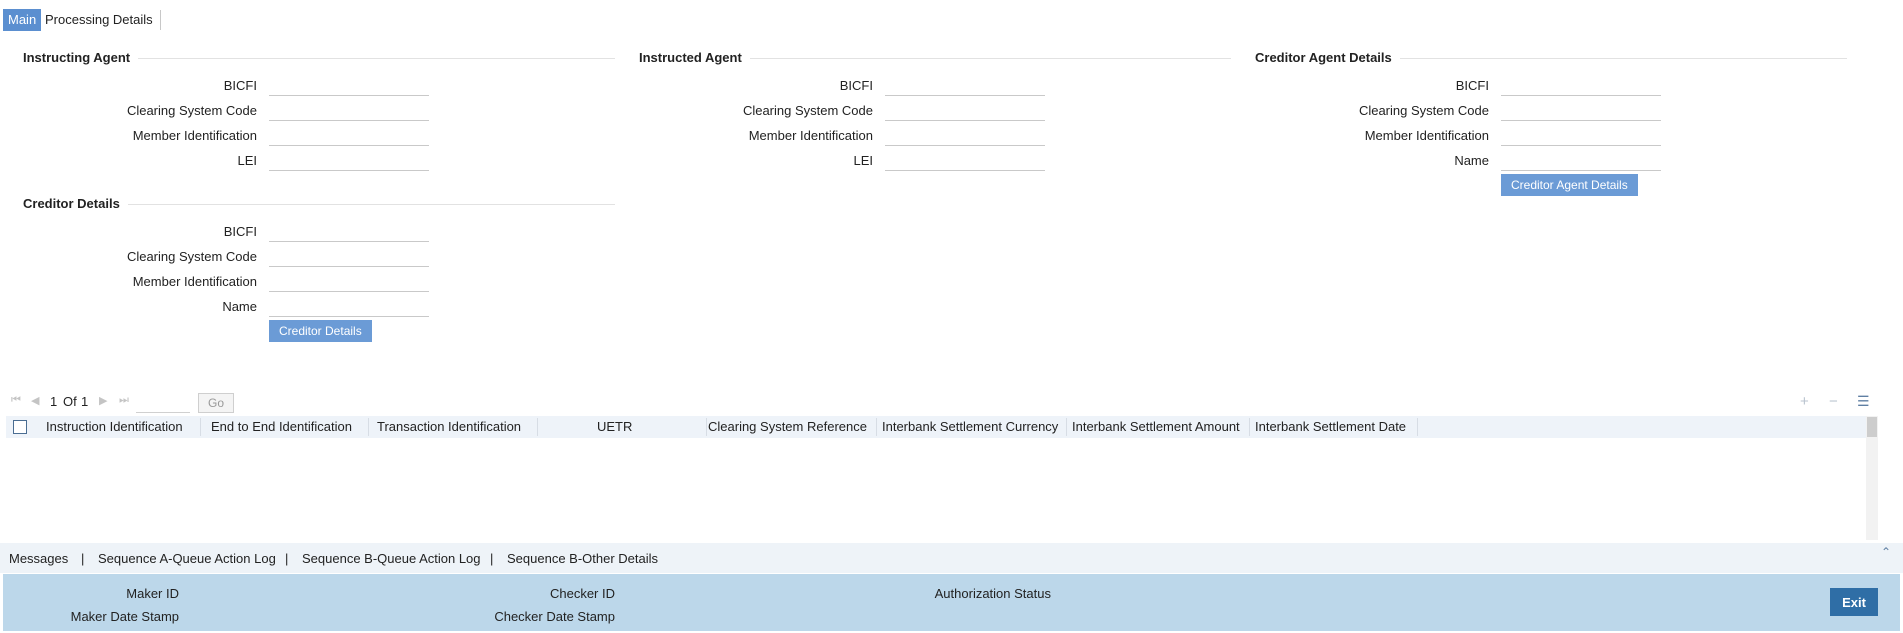  What do you see at coordinates (614, 427) in the screenshot?
I see `column-uetr: UETR` at bounding box center [614, 427].